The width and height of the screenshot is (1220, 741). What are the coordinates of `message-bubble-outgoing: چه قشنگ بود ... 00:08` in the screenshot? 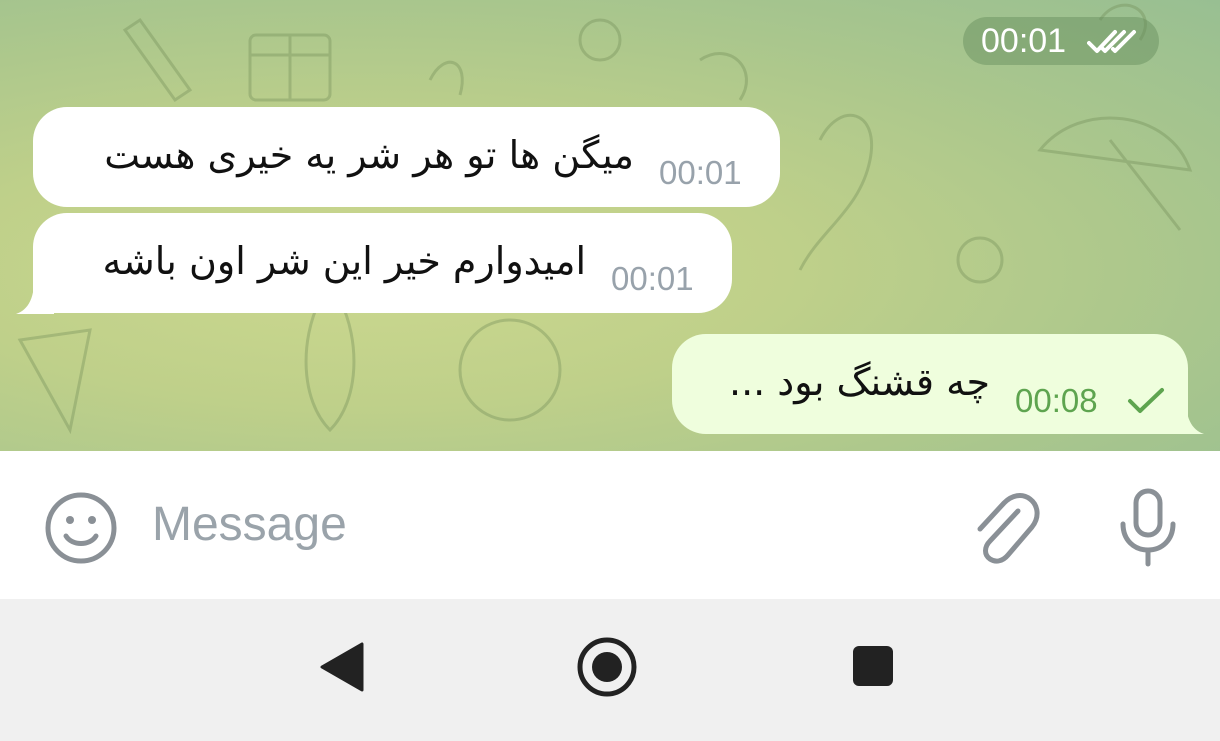 It's located at (930, 384).